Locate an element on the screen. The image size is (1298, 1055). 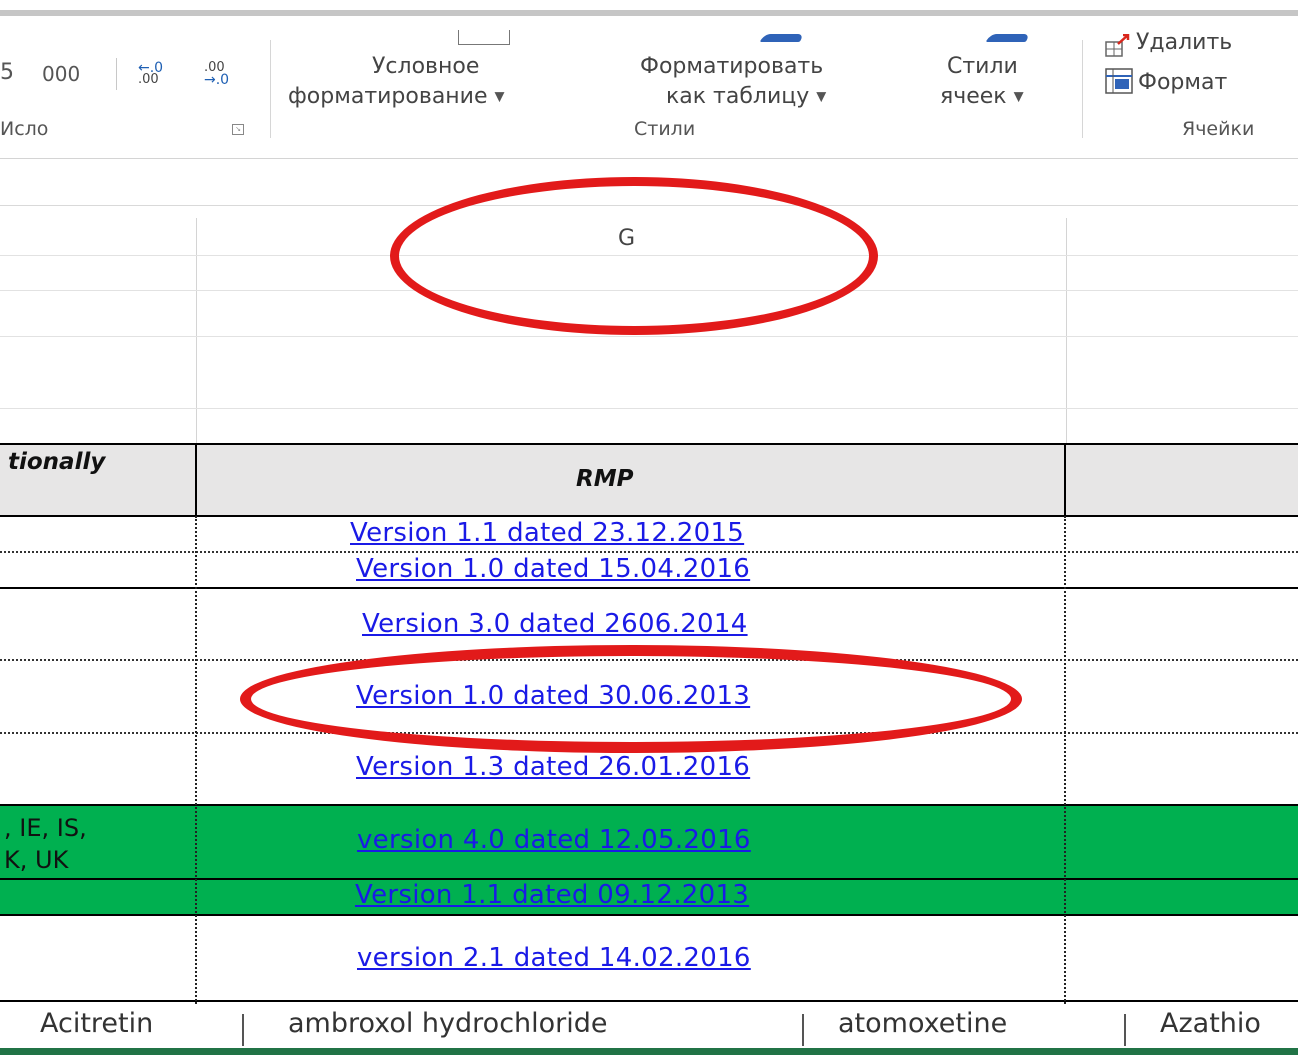
status-bar is located at coordinates (649, 1051).